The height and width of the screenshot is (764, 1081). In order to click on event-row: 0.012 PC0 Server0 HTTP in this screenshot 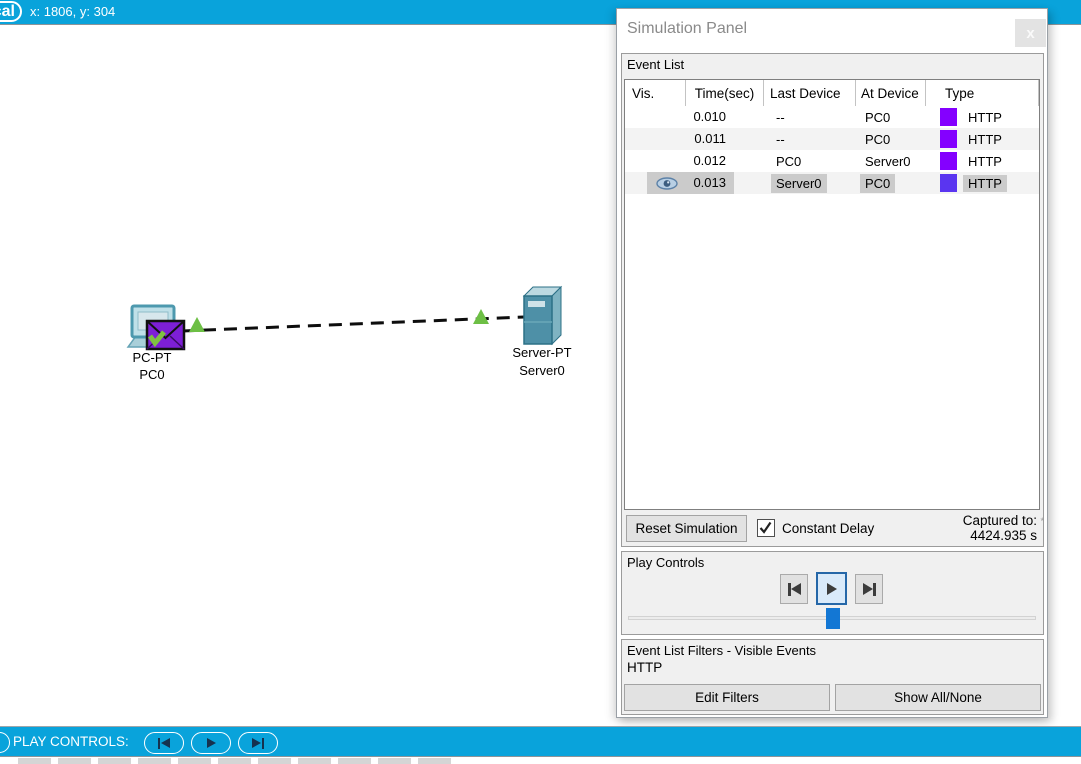, I will do `click(832, 161)`.